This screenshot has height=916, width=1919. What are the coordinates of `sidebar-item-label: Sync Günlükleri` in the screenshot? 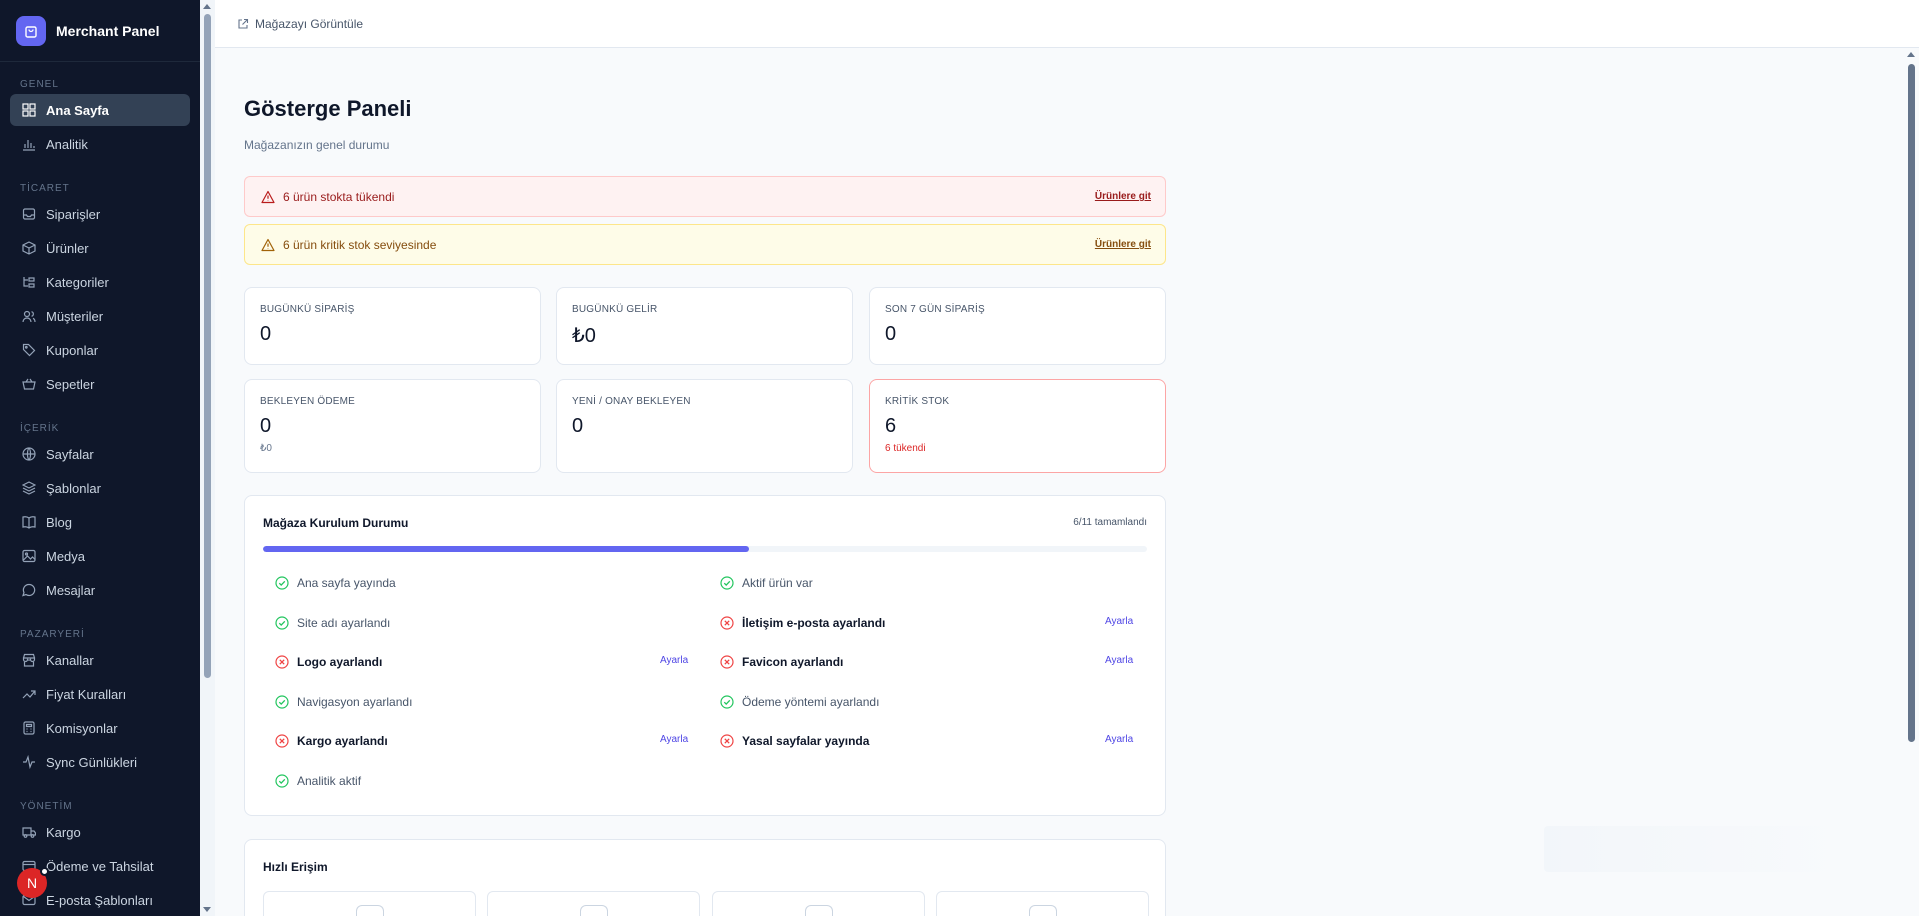 It's located at (92, 762).